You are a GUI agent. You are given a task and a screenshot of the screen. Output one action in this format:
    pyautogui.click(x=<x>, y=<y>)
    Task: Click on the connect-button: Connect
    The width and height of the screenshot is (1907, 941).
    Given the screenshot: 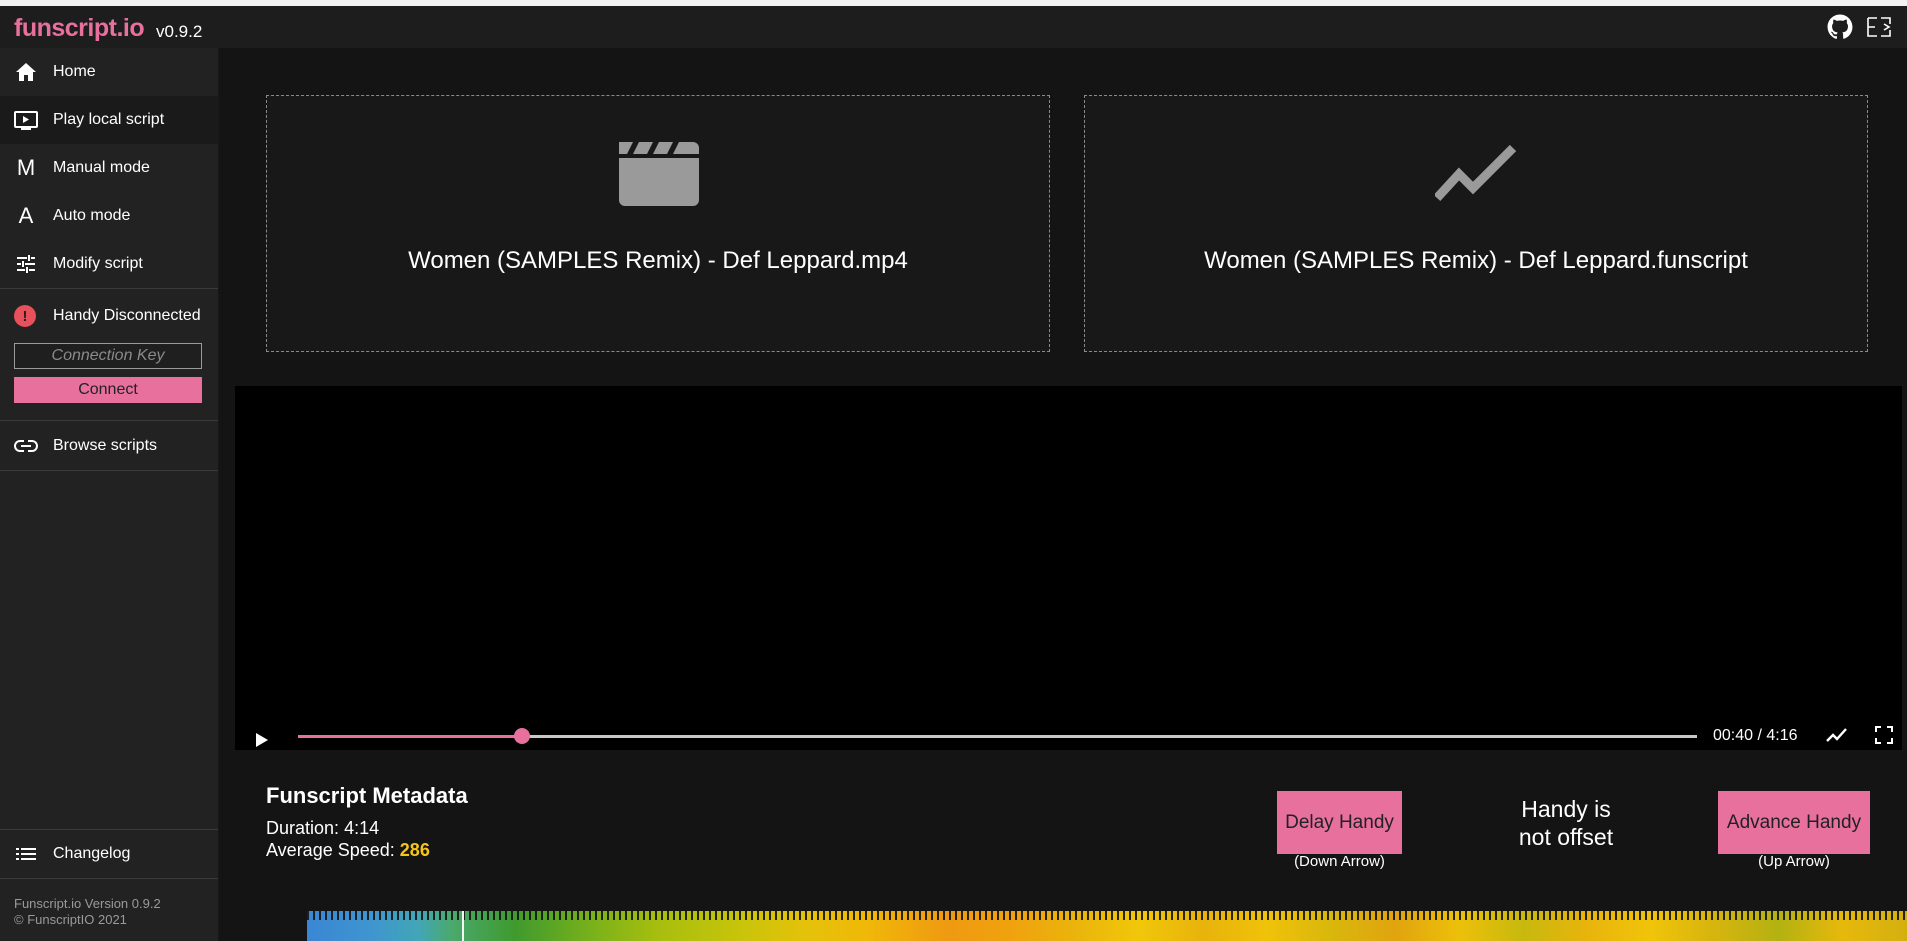 What is the action you would take?
    pyautogui.click(x=108, y=390)
    